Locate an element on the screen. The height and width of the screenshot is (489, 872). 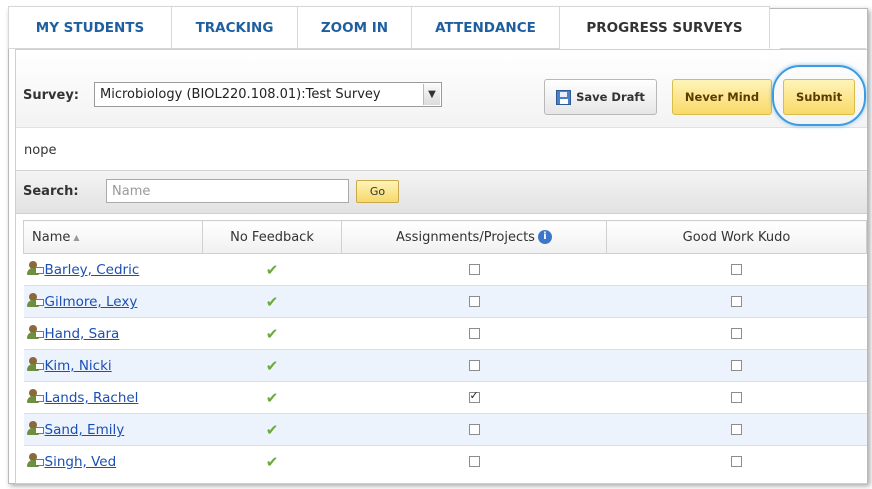
student-name-cell: Singh, Ved is located at coordinates (113, 461).